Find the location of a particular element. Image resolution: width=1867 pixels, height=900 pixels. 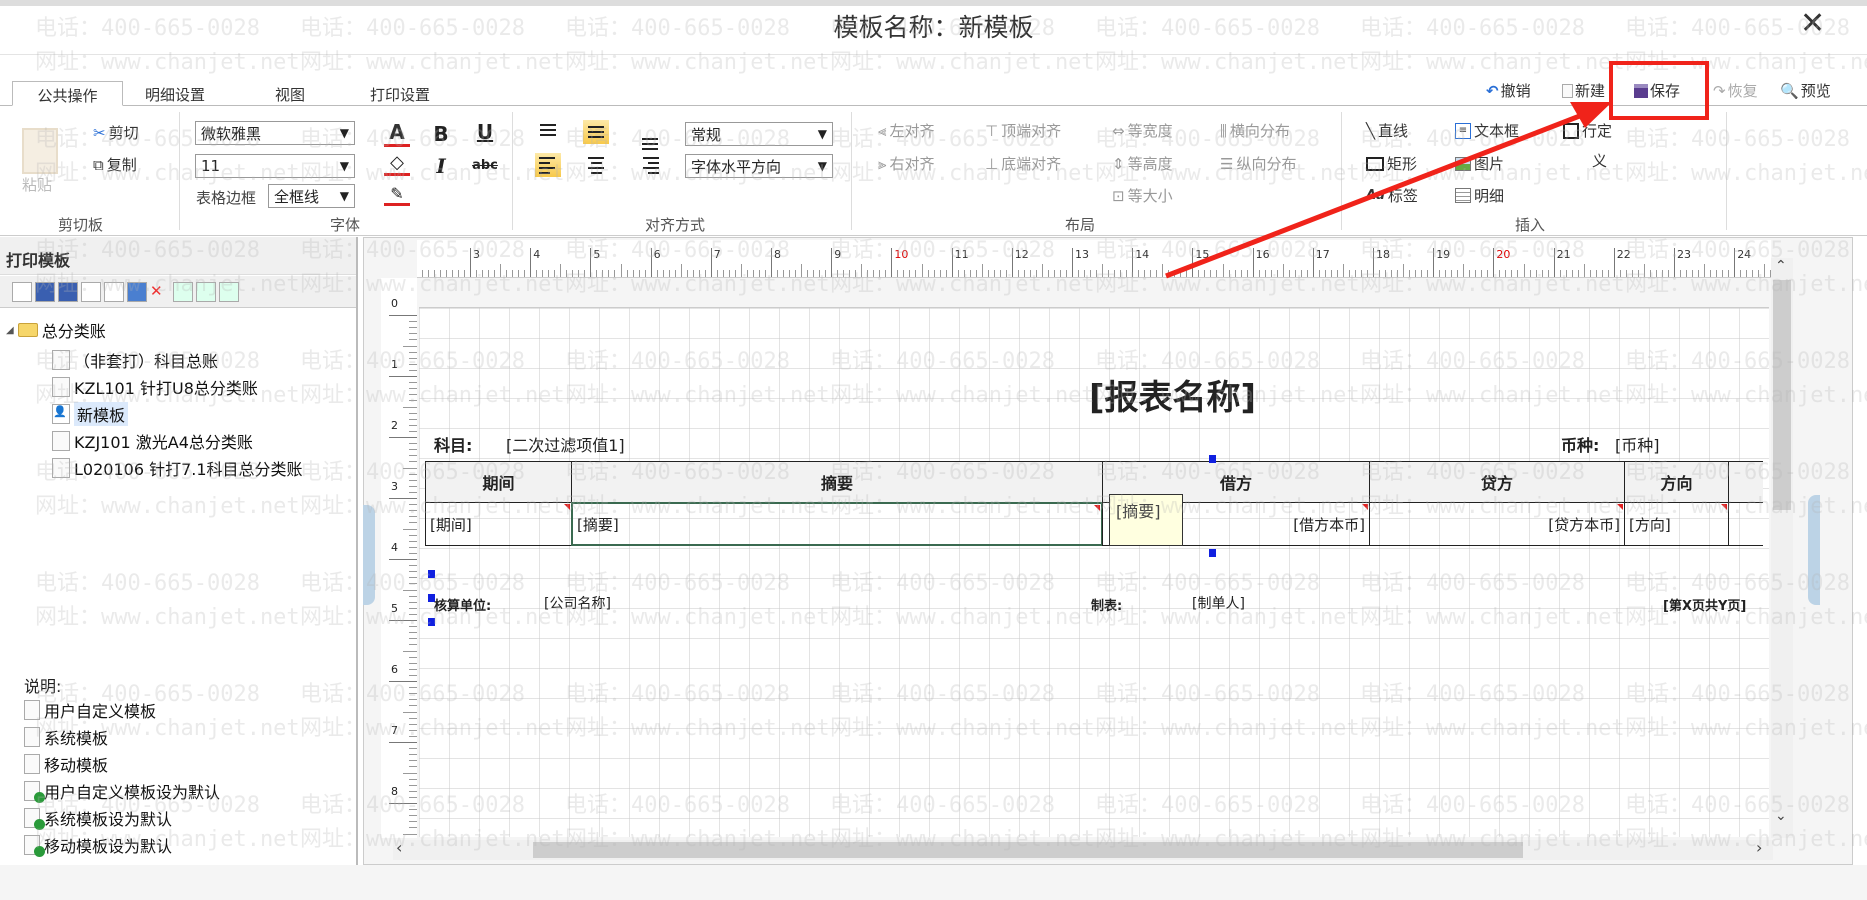

expand-icon: ◢ is located at coordinates (10, 330).